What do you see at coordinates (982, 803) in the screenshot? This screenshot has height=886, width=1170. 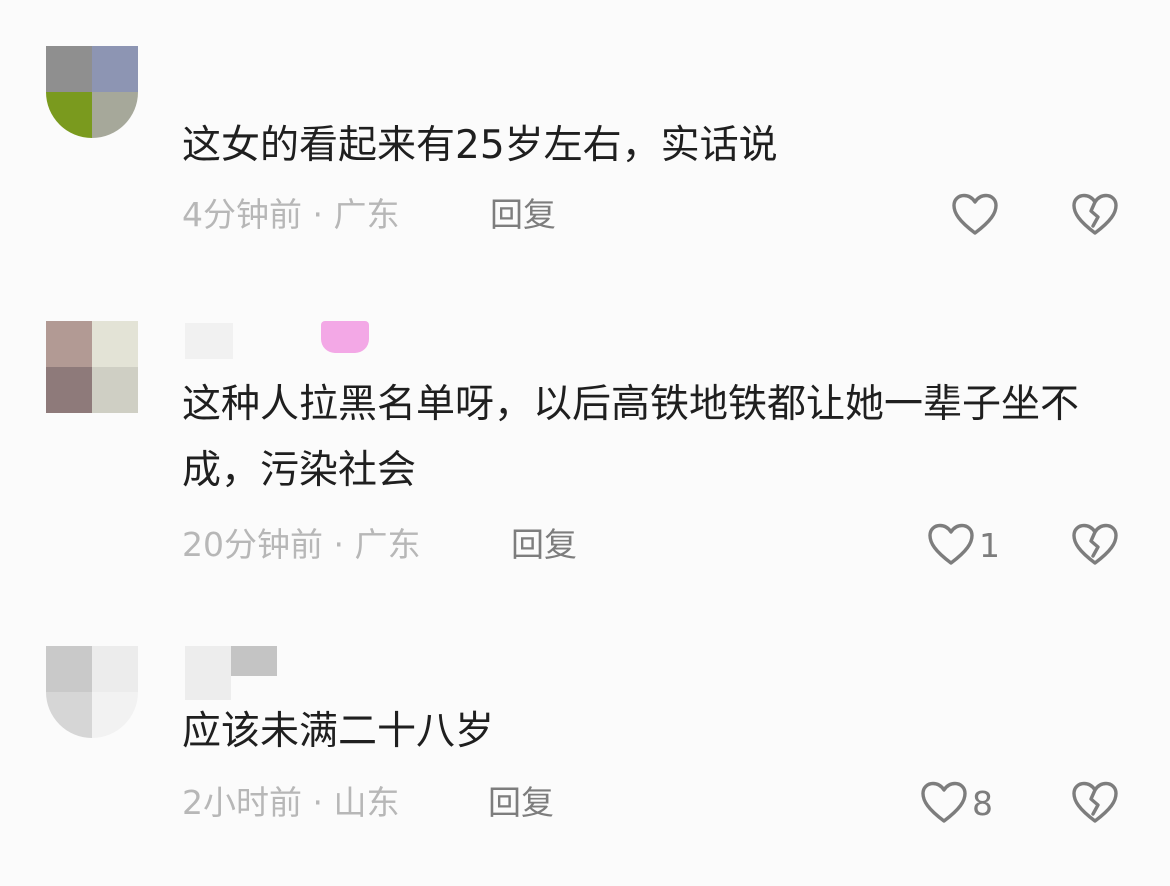 I see `like-count: 8` at bounding box center [982, 803].